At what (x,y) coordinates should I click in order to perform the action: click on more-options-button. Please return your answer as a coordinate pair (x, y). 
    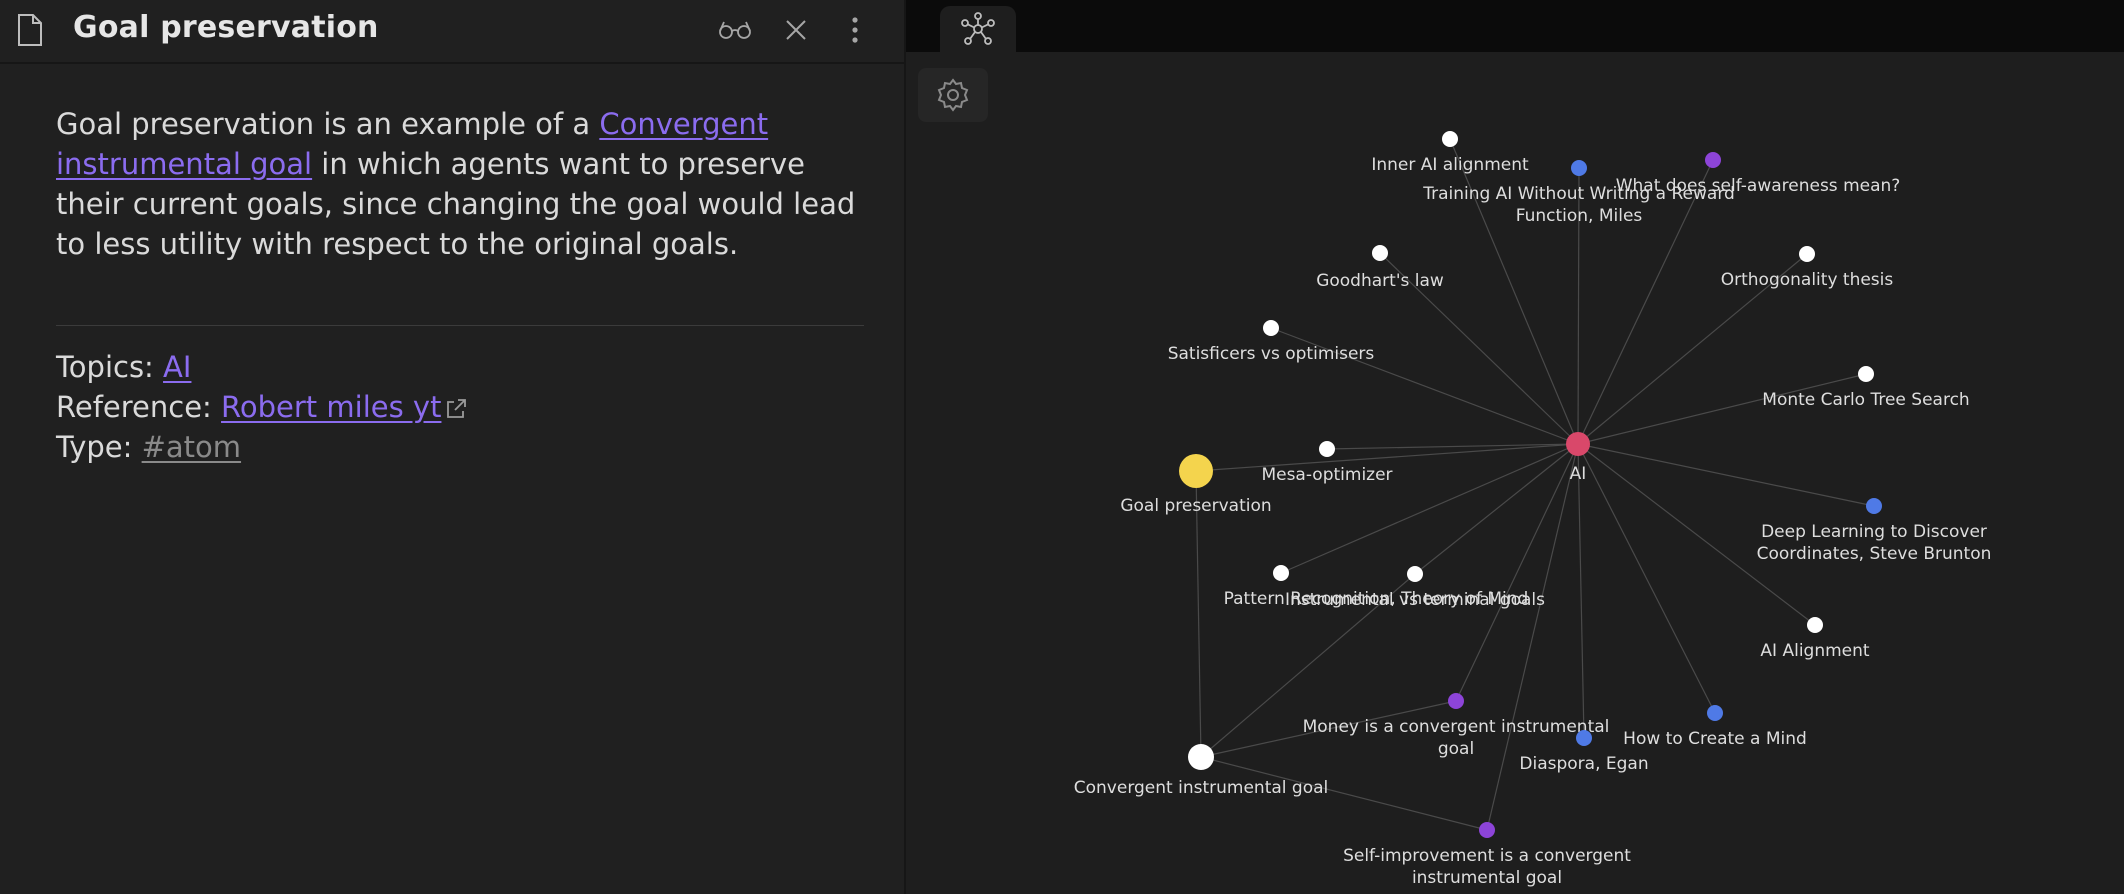
    Looking at the image, I should click on (855, 30).